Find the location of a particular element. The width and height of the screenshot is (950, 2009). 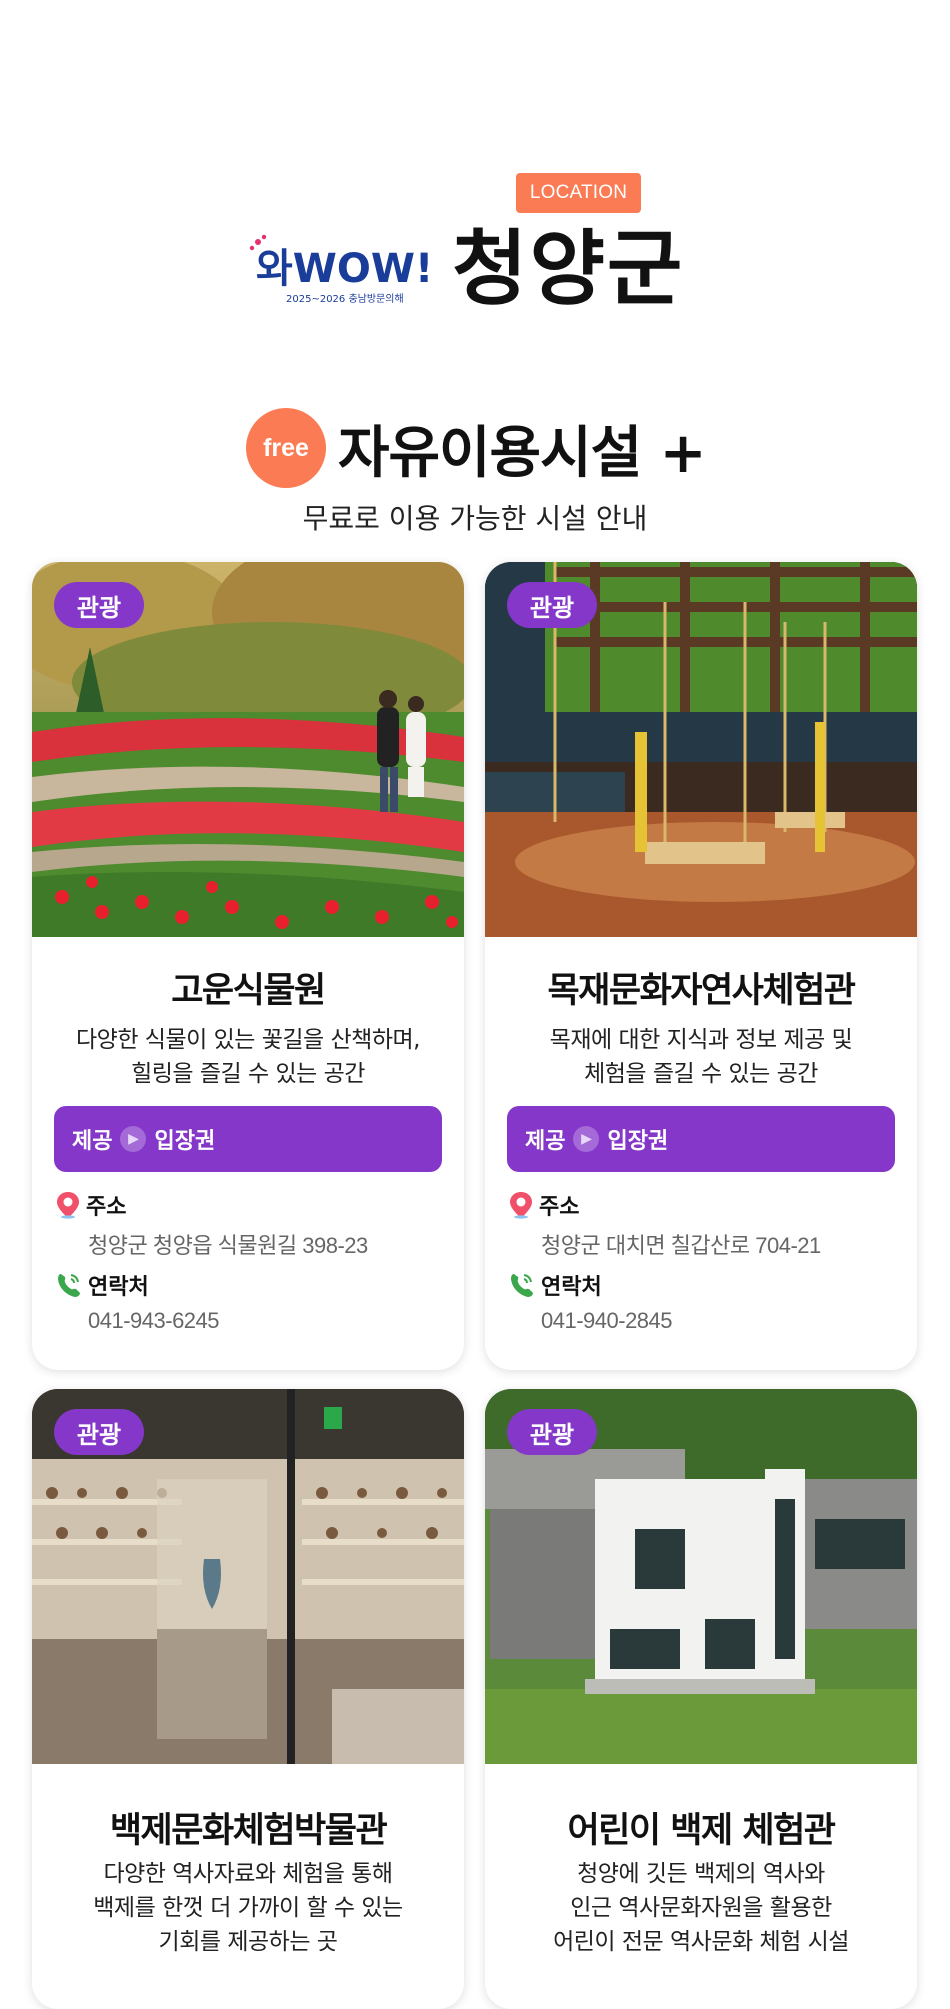

facility-title: 백제문화체험박물관 is located at coordinates (248, 1831).